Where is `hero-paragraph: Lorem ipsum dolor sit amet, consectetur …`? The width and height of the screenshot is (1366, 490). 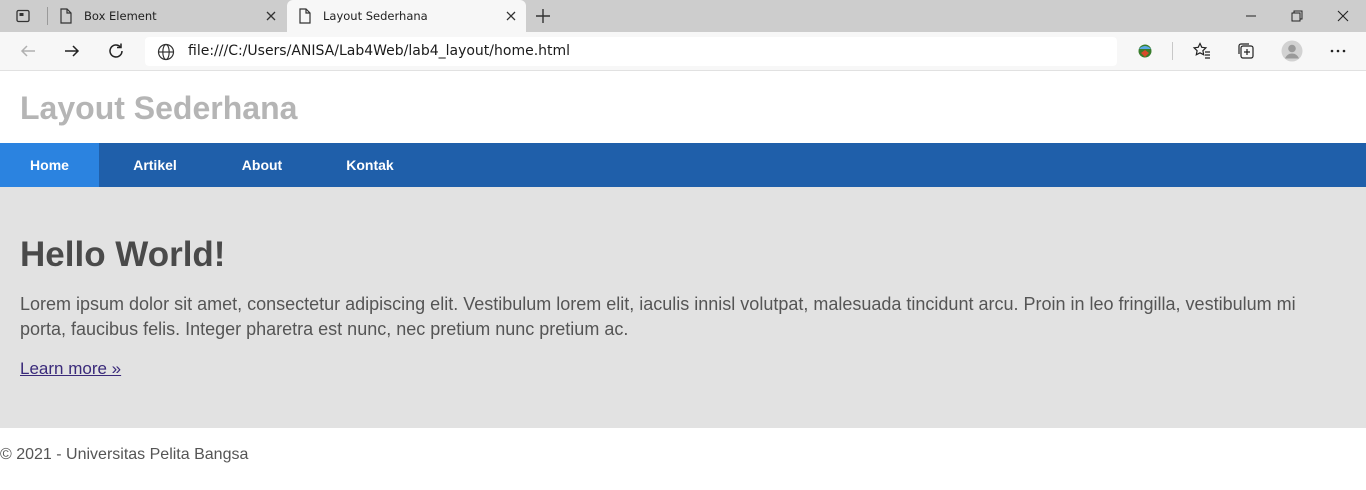 hero-paragraph: Lorem ipsum dolor sit amet, consectetur … is located at coordinates (658, 316).